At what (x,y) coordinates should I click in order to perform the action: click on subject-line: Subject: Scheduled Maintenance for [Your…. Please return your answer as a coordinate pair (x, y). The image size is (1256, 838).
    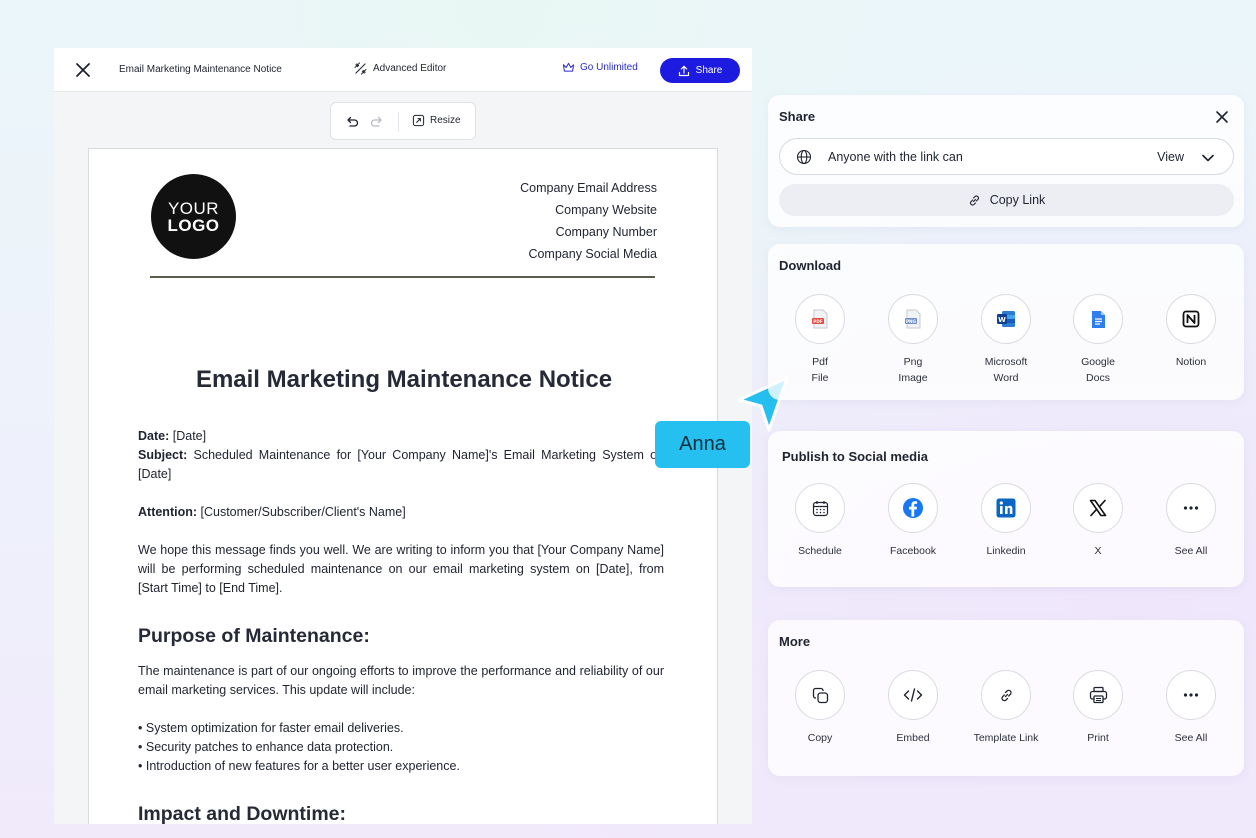
    Looking at the image, I should click on (401, 465).